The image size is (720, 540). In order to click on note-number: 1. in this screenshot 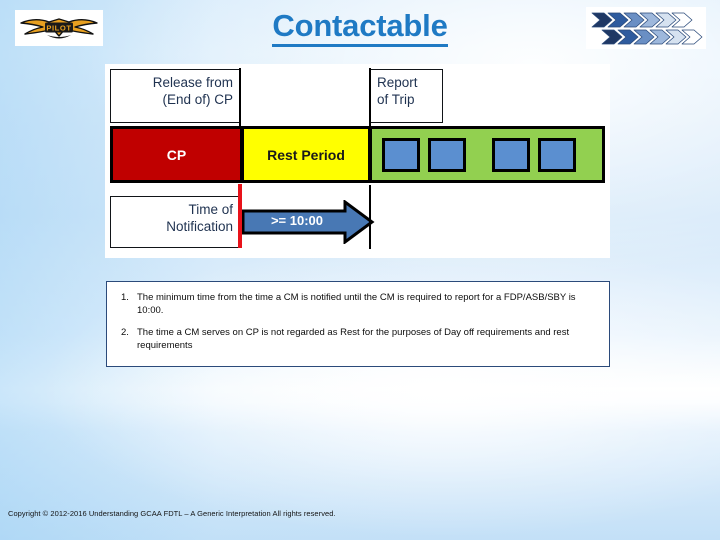, I will do `click(125, 297)`.